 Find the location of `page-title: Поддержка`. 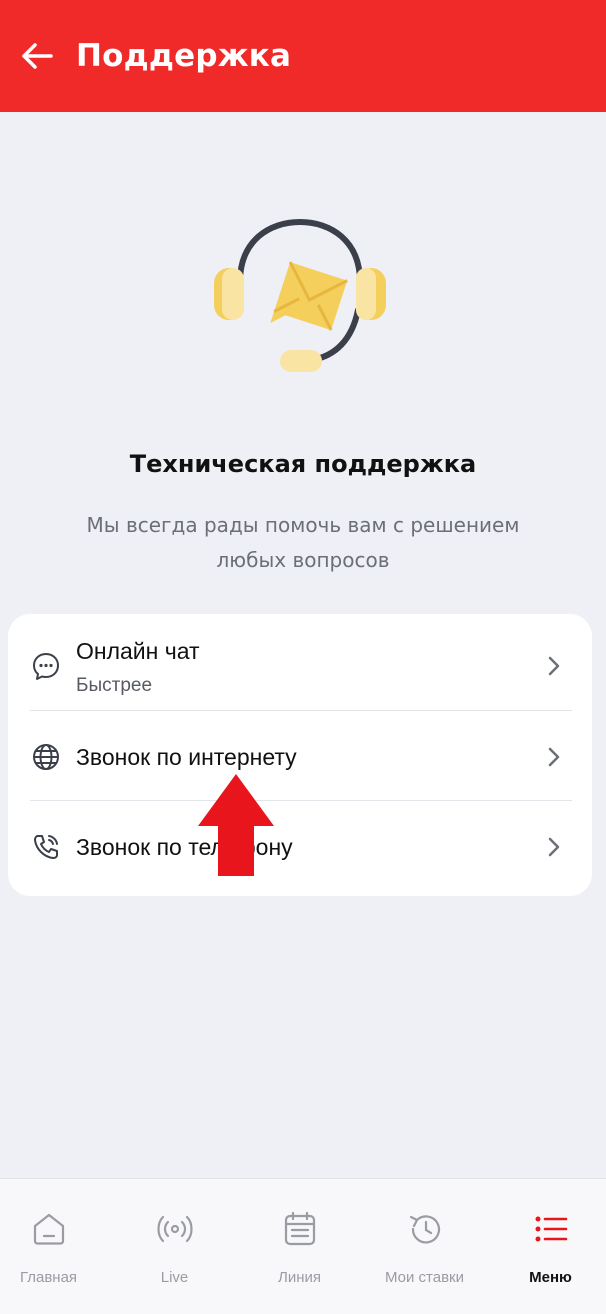

page-title: Поддержка is located at coordinates (184, 56).